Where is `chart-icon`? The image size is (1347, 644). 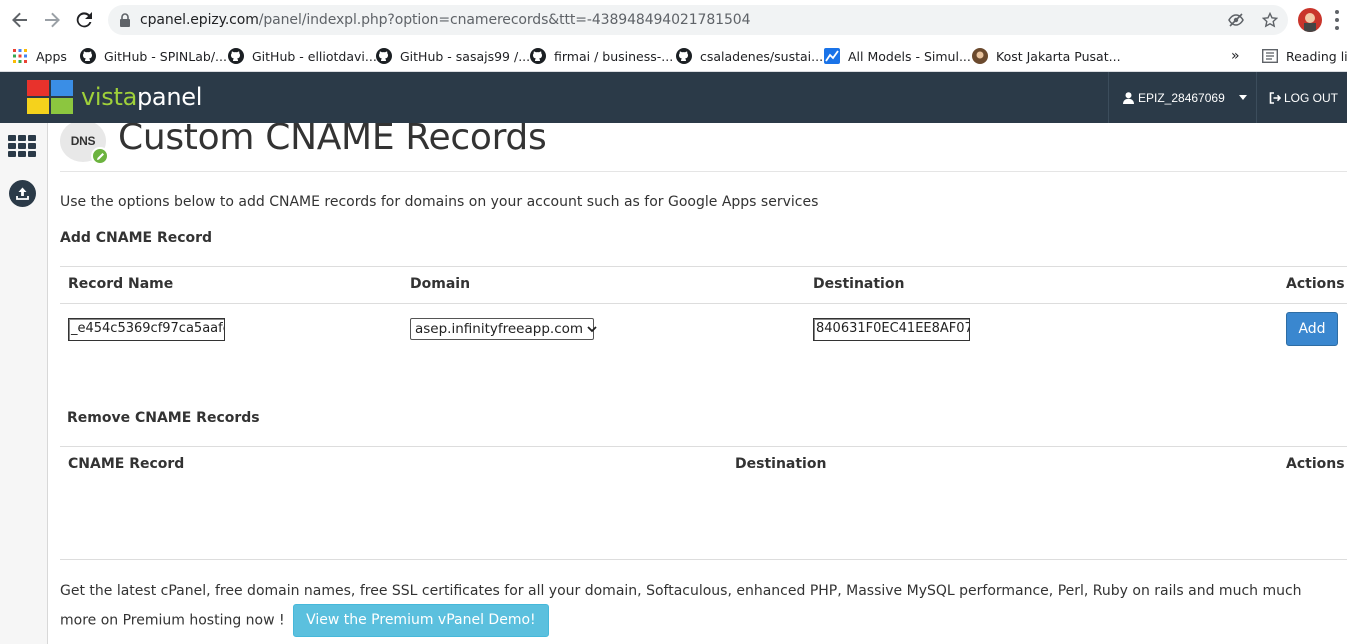 chart-icon is located at coordinates (832, 56).